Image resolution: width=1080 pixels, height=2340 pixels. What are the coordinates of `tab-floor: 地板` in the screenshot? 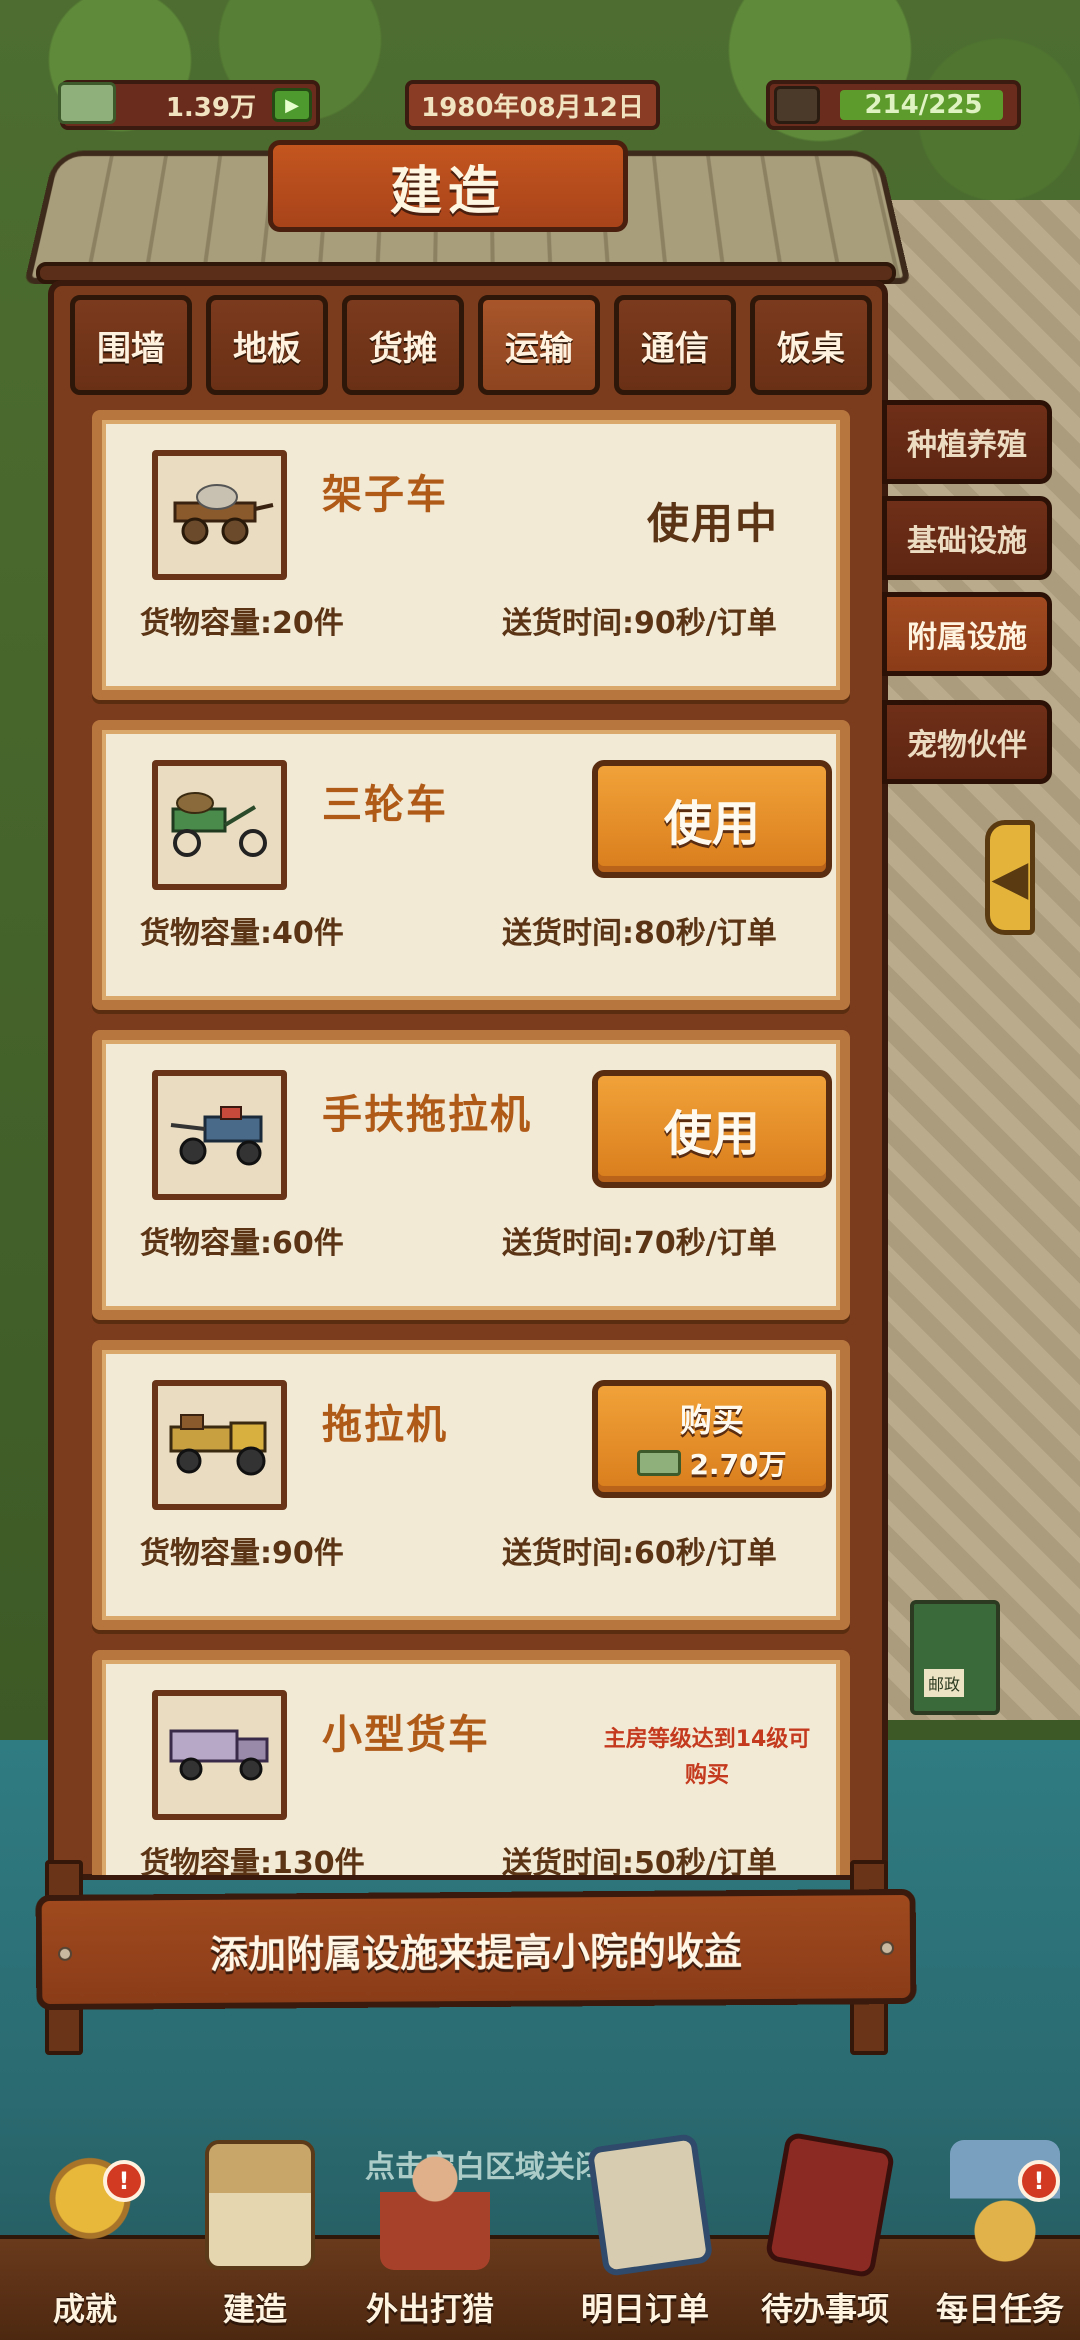 It's located at (267, 345).